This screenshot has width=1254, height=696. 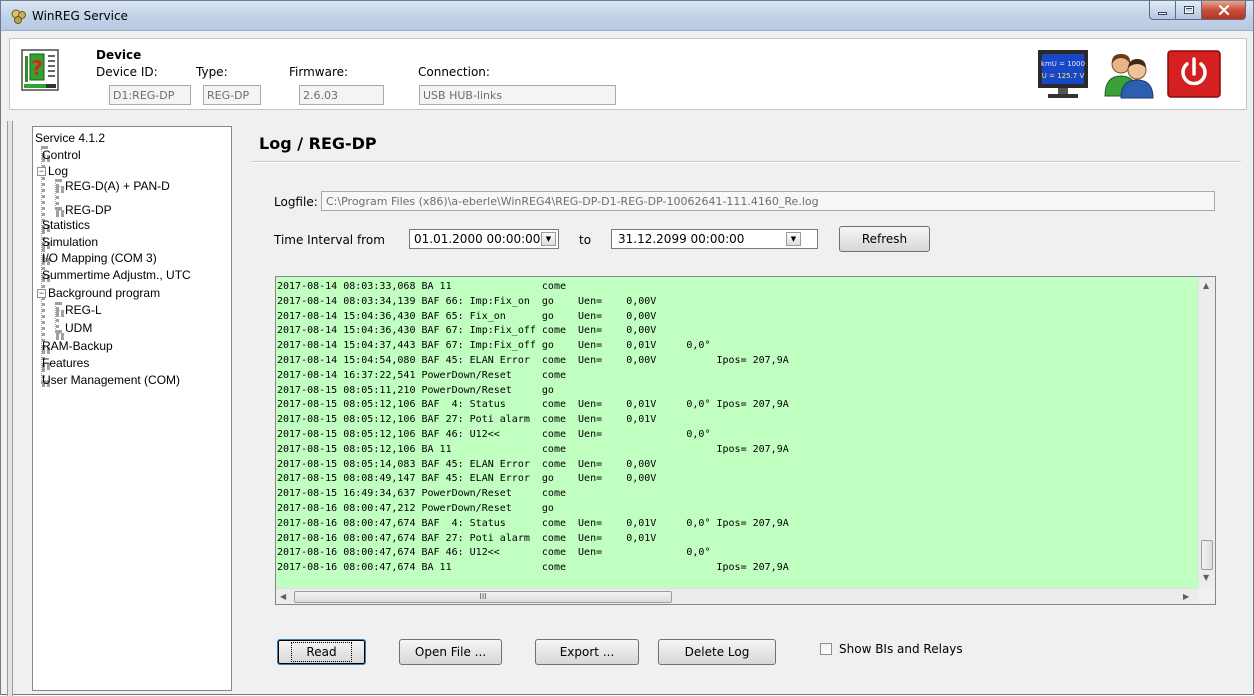 I want to click on gear-cluster-icon, so click(x=18, y=16).